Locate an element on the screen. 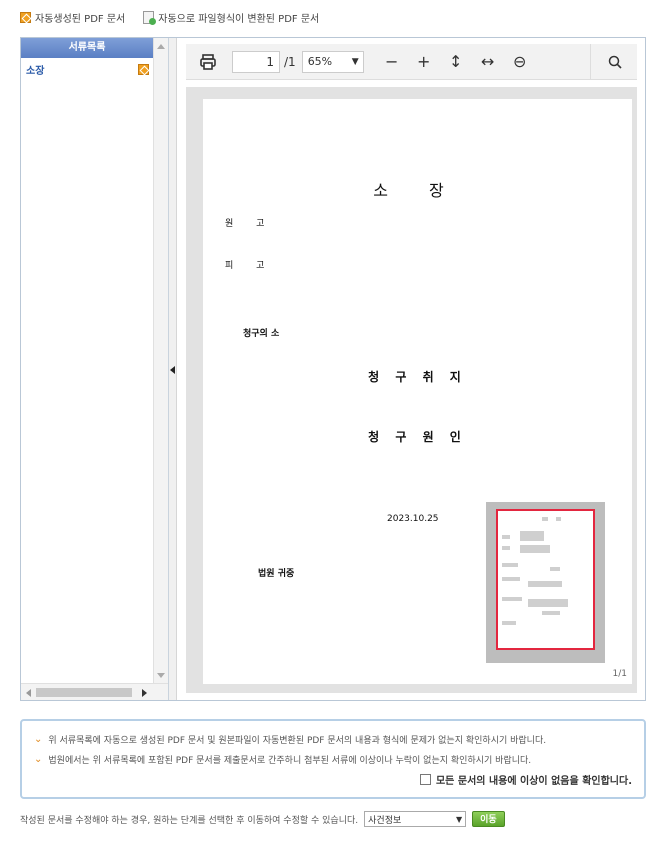 This screenshot has width=656, height=853. page-number-input: 1 is located at coordinates (256, 61).